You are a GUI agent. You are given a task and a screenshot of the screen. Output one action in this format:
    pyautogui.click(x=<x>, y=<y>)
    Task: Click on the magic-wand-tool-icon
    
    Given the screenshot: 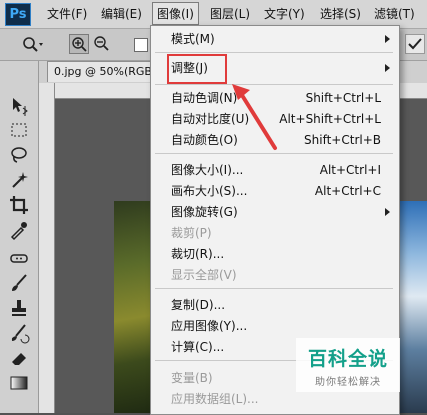 What is the action you would take?
    pyautogui.click(x=19, y=180)
    